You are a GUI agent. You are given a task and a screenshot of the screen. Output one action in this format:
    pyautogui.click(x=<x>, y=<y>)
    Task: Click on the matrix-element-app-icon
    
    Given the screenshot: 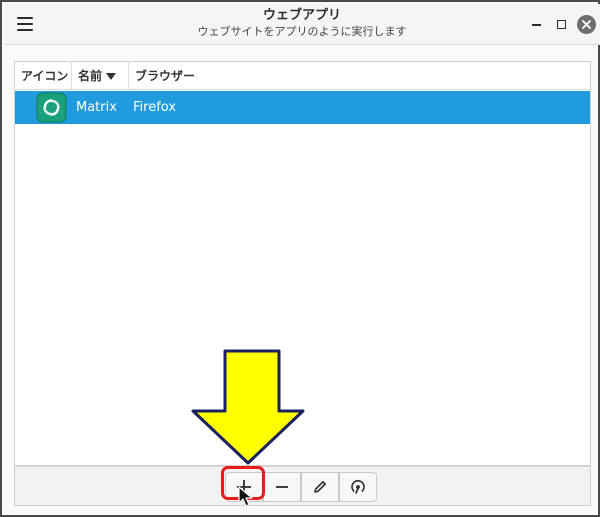 What is the action you would take?
    pyautogui.click(x=51, y=107)
    